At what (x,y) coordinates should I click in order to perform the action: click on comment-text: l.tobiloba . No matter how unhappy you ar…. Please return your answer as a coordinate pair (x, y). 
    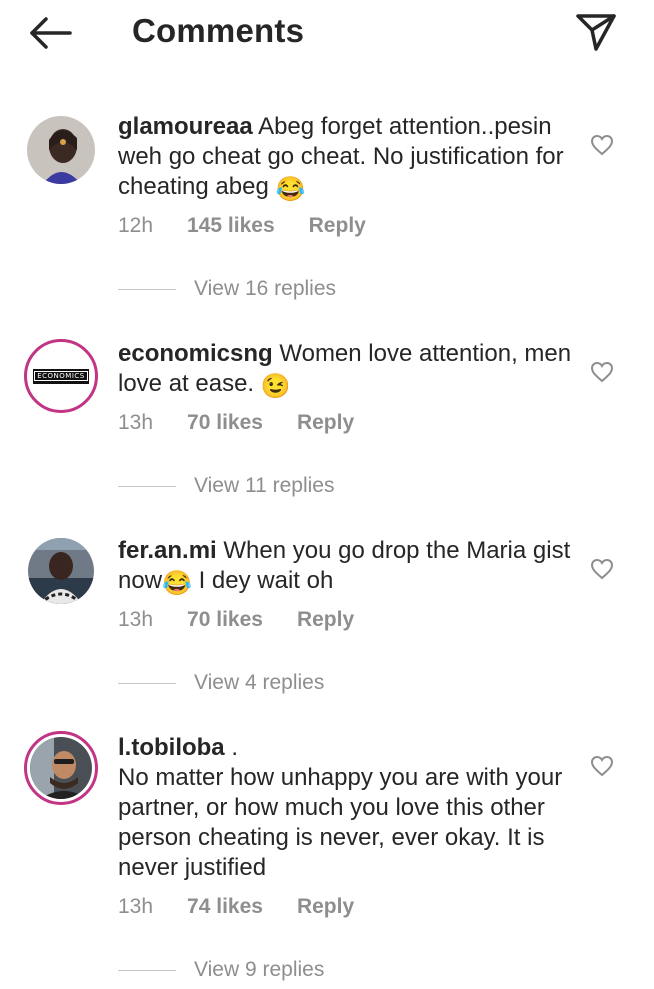
    Looking at the image, I should click on (353, 808).